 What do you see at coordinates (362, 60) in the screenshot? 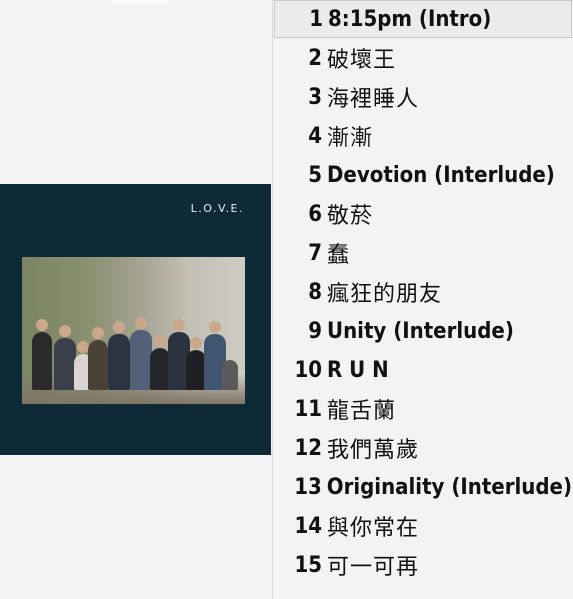
I see `track-title: 破壞王` at bounding box center [362, 60].